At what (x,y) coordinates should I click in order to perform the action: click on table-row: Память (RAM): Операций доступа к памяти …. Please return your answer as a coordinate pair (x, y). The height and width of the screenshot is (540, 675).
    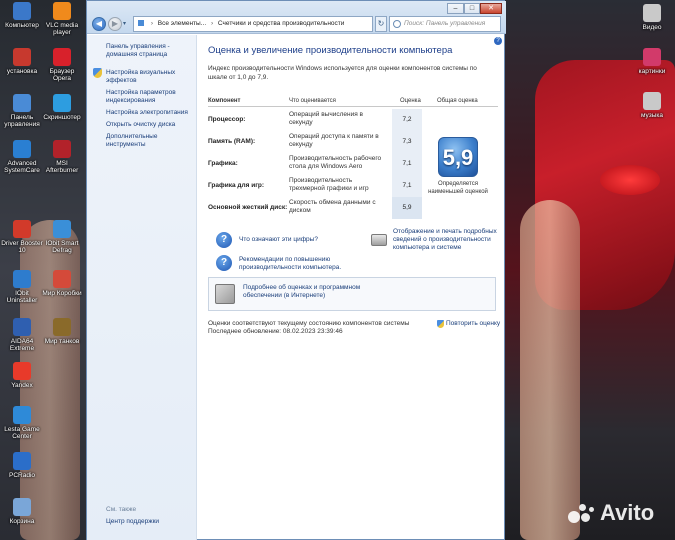
    Looking at the image, I should click on (315, 142).